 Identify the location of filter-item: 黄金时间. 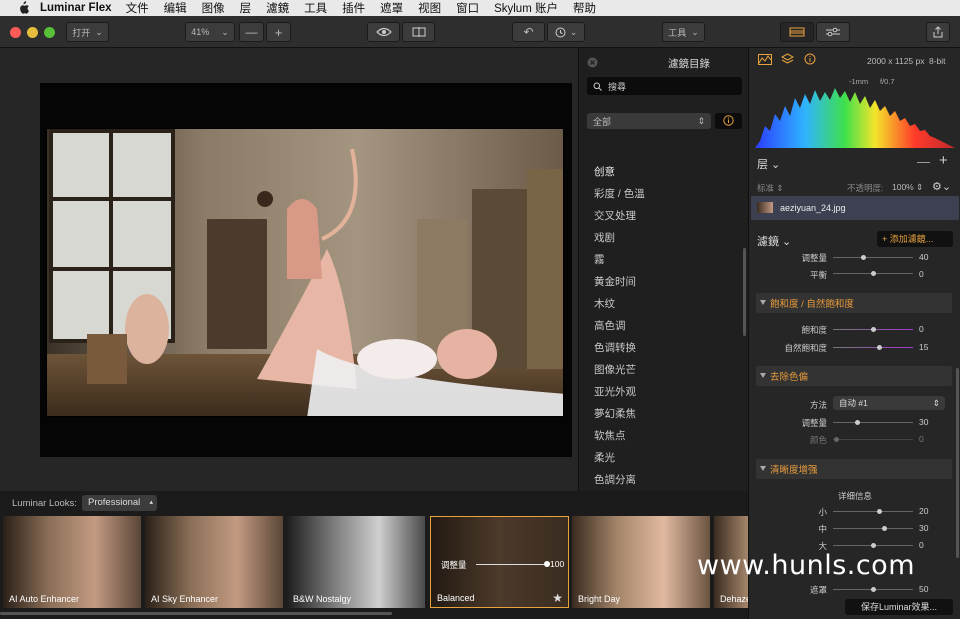
(619, 287).